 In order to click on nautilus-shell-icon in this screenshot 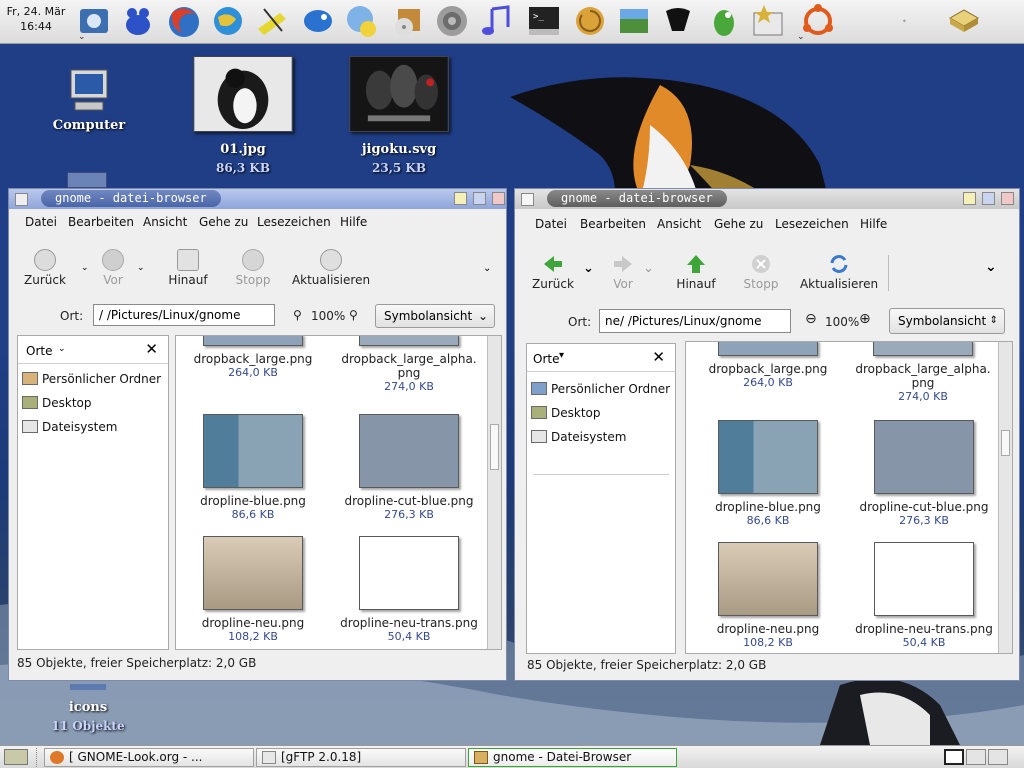, I will do `click(590, 21)`.